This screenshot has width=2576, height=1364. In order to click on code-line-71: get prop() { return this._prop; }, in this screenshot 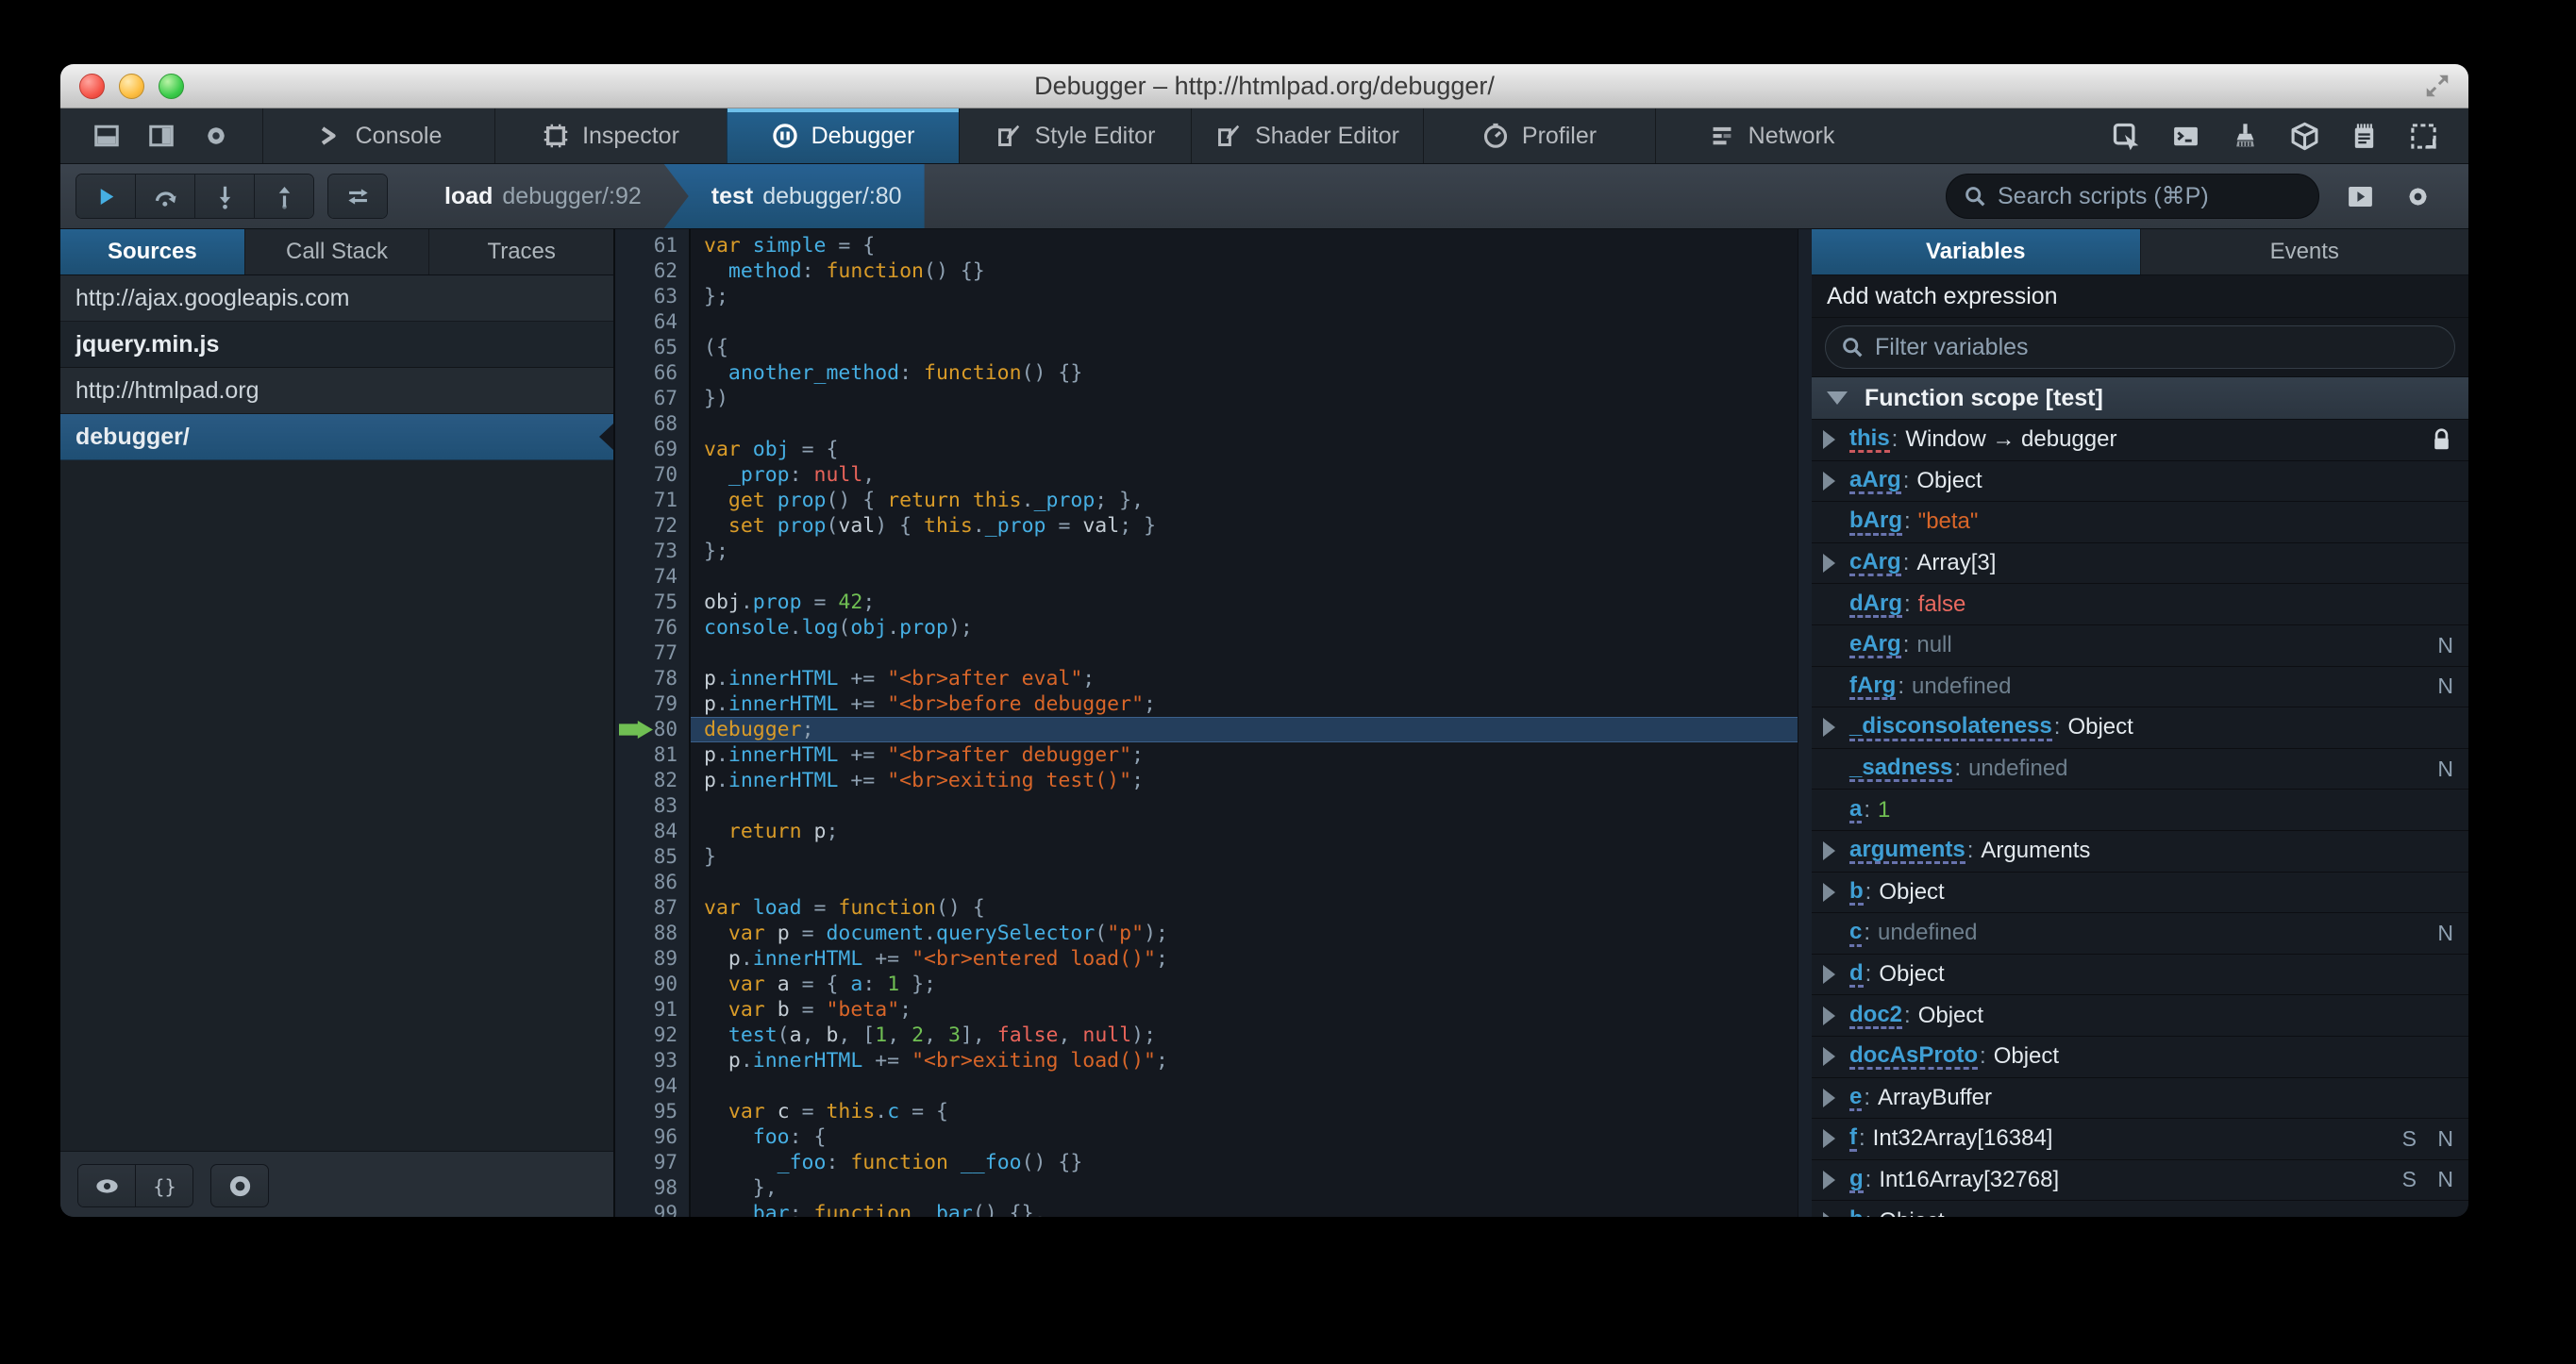, I will do `click(1244, 500)`.